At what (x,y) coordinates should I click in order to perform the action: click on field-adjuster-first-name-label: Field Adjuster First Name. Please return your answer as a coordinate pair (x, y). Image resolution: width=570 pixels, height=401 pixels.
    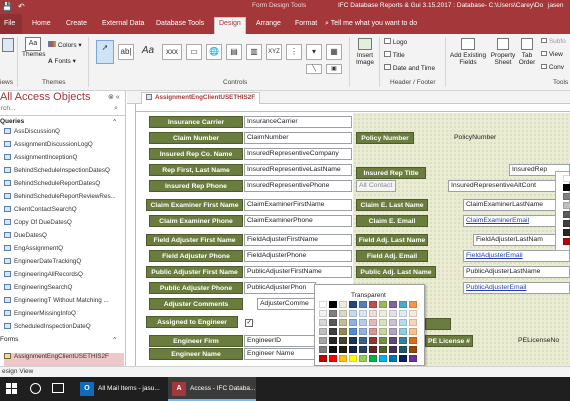
    Looking at the image, I should click on (194, 240).